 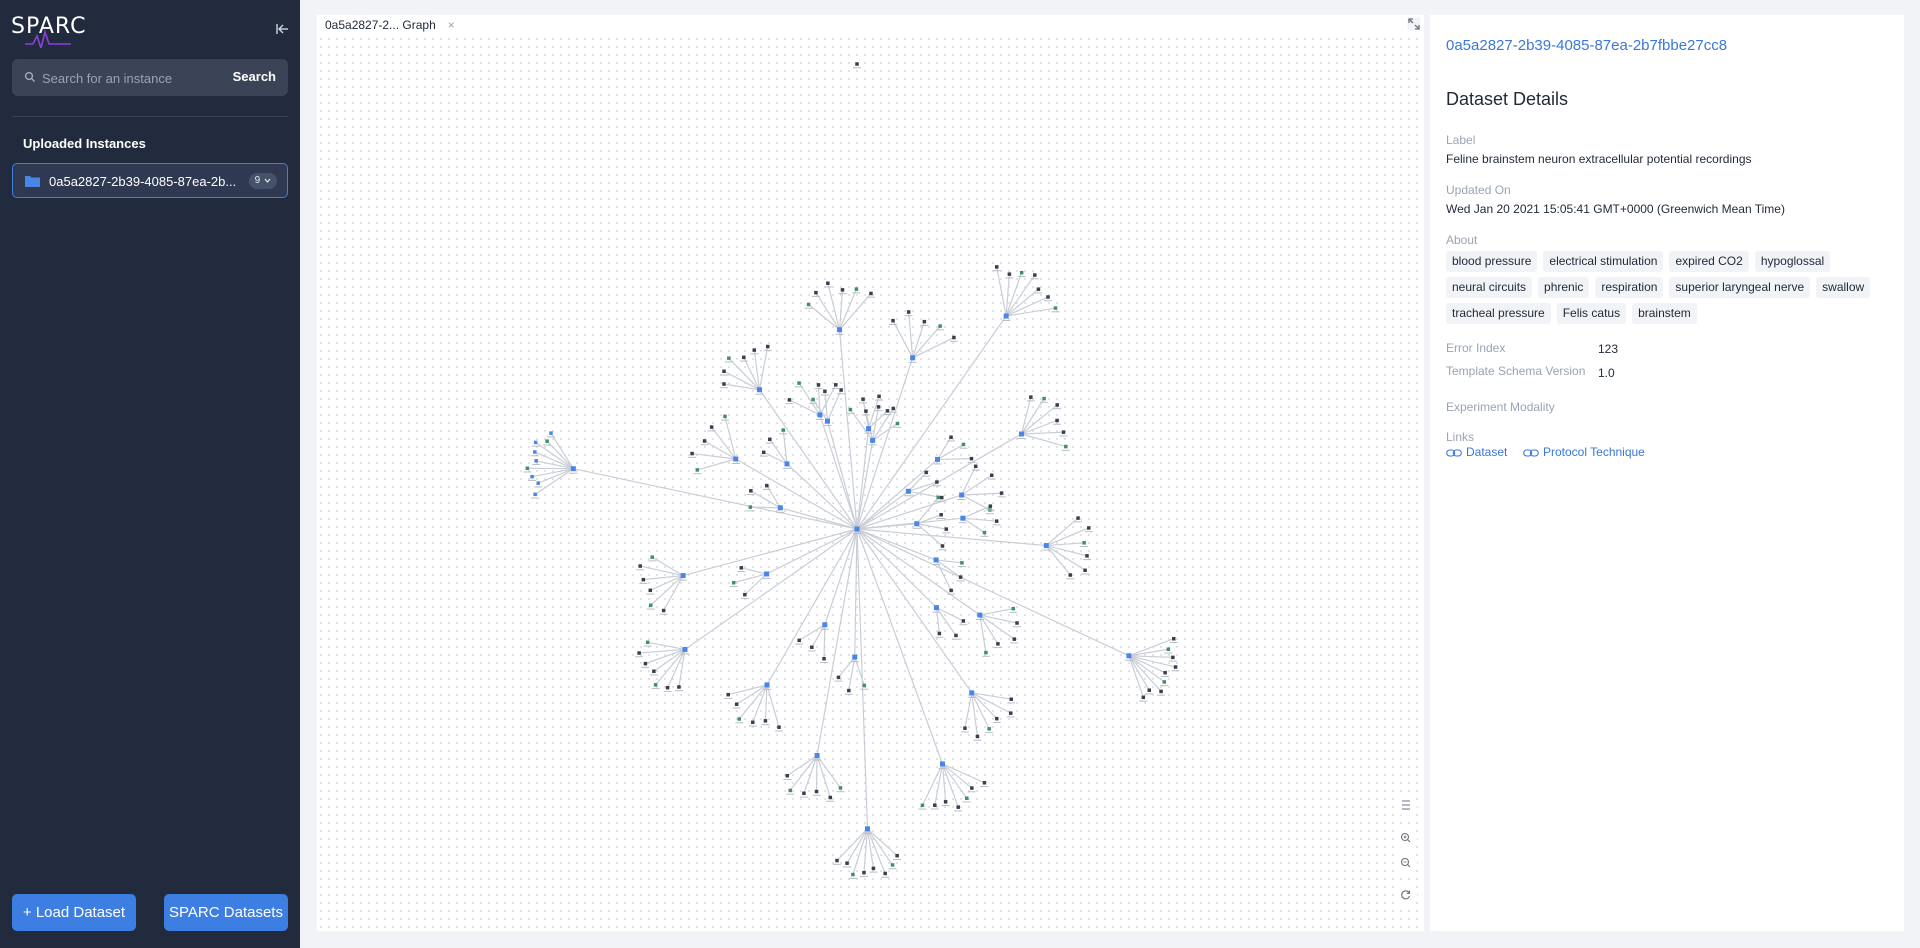 What do you see at coordinates (1414, 24) in the screenshot?
I see `expand-icon` at bounding box center [1414, 24].